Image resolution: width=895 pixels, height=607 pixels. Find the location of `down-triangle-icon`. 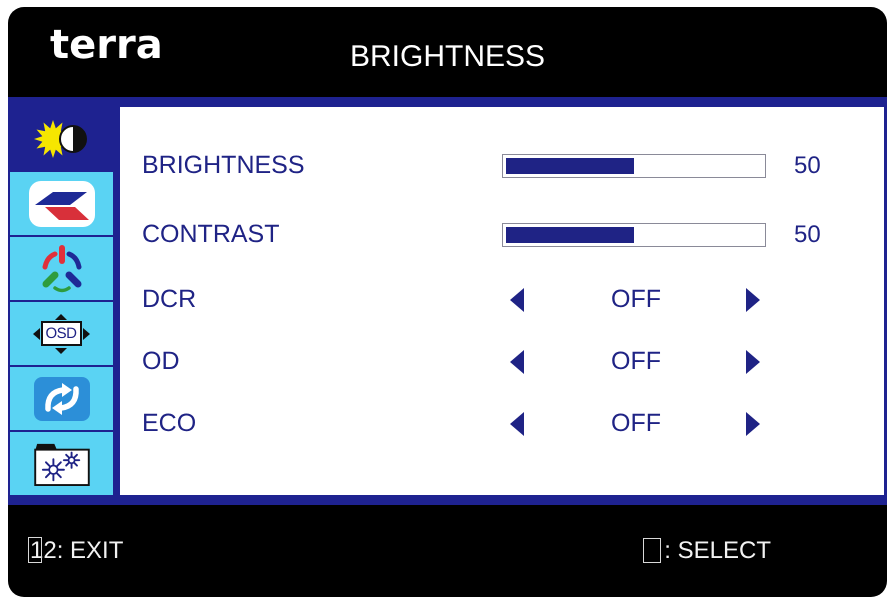

down-triangle-icon is located at coordinates (61, 351).